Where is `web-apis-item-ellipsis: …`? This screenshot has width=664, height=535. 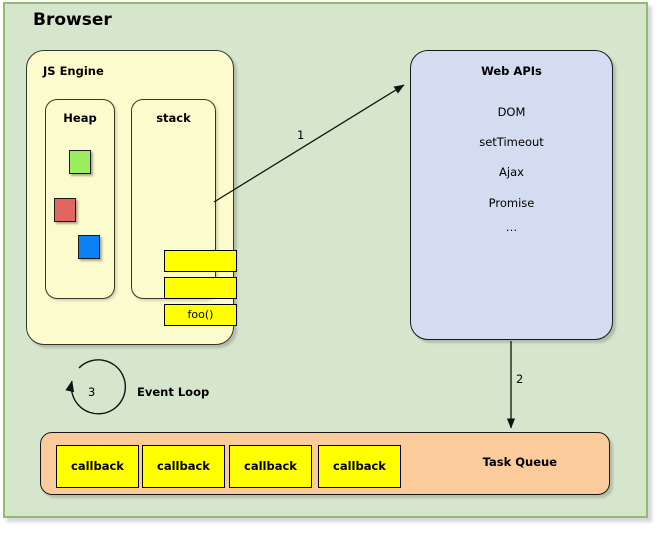 web-apis-item-ellipsis: … is located at coordinates (511, 227).